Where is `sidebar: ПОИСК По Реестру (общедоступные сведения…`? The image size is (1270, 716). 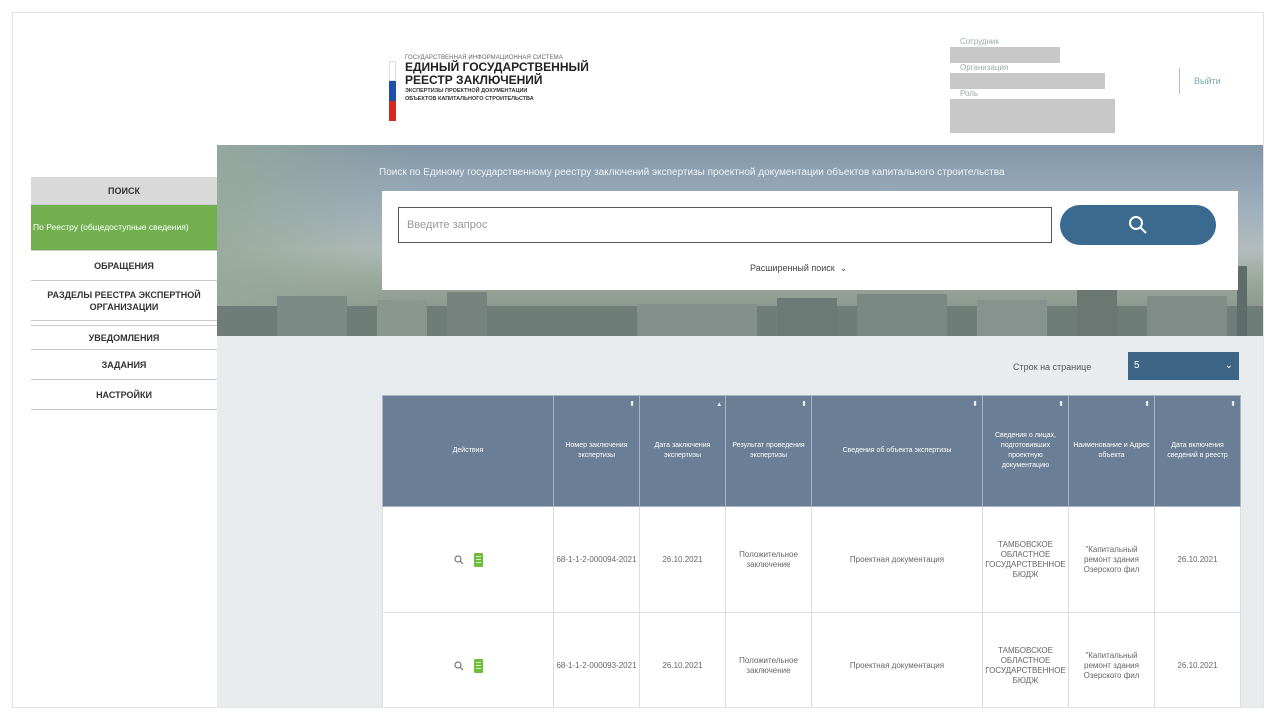 sidebar: ПОИСК По Реестру (общедоступные сведения… is located at coordinates (124, 277).